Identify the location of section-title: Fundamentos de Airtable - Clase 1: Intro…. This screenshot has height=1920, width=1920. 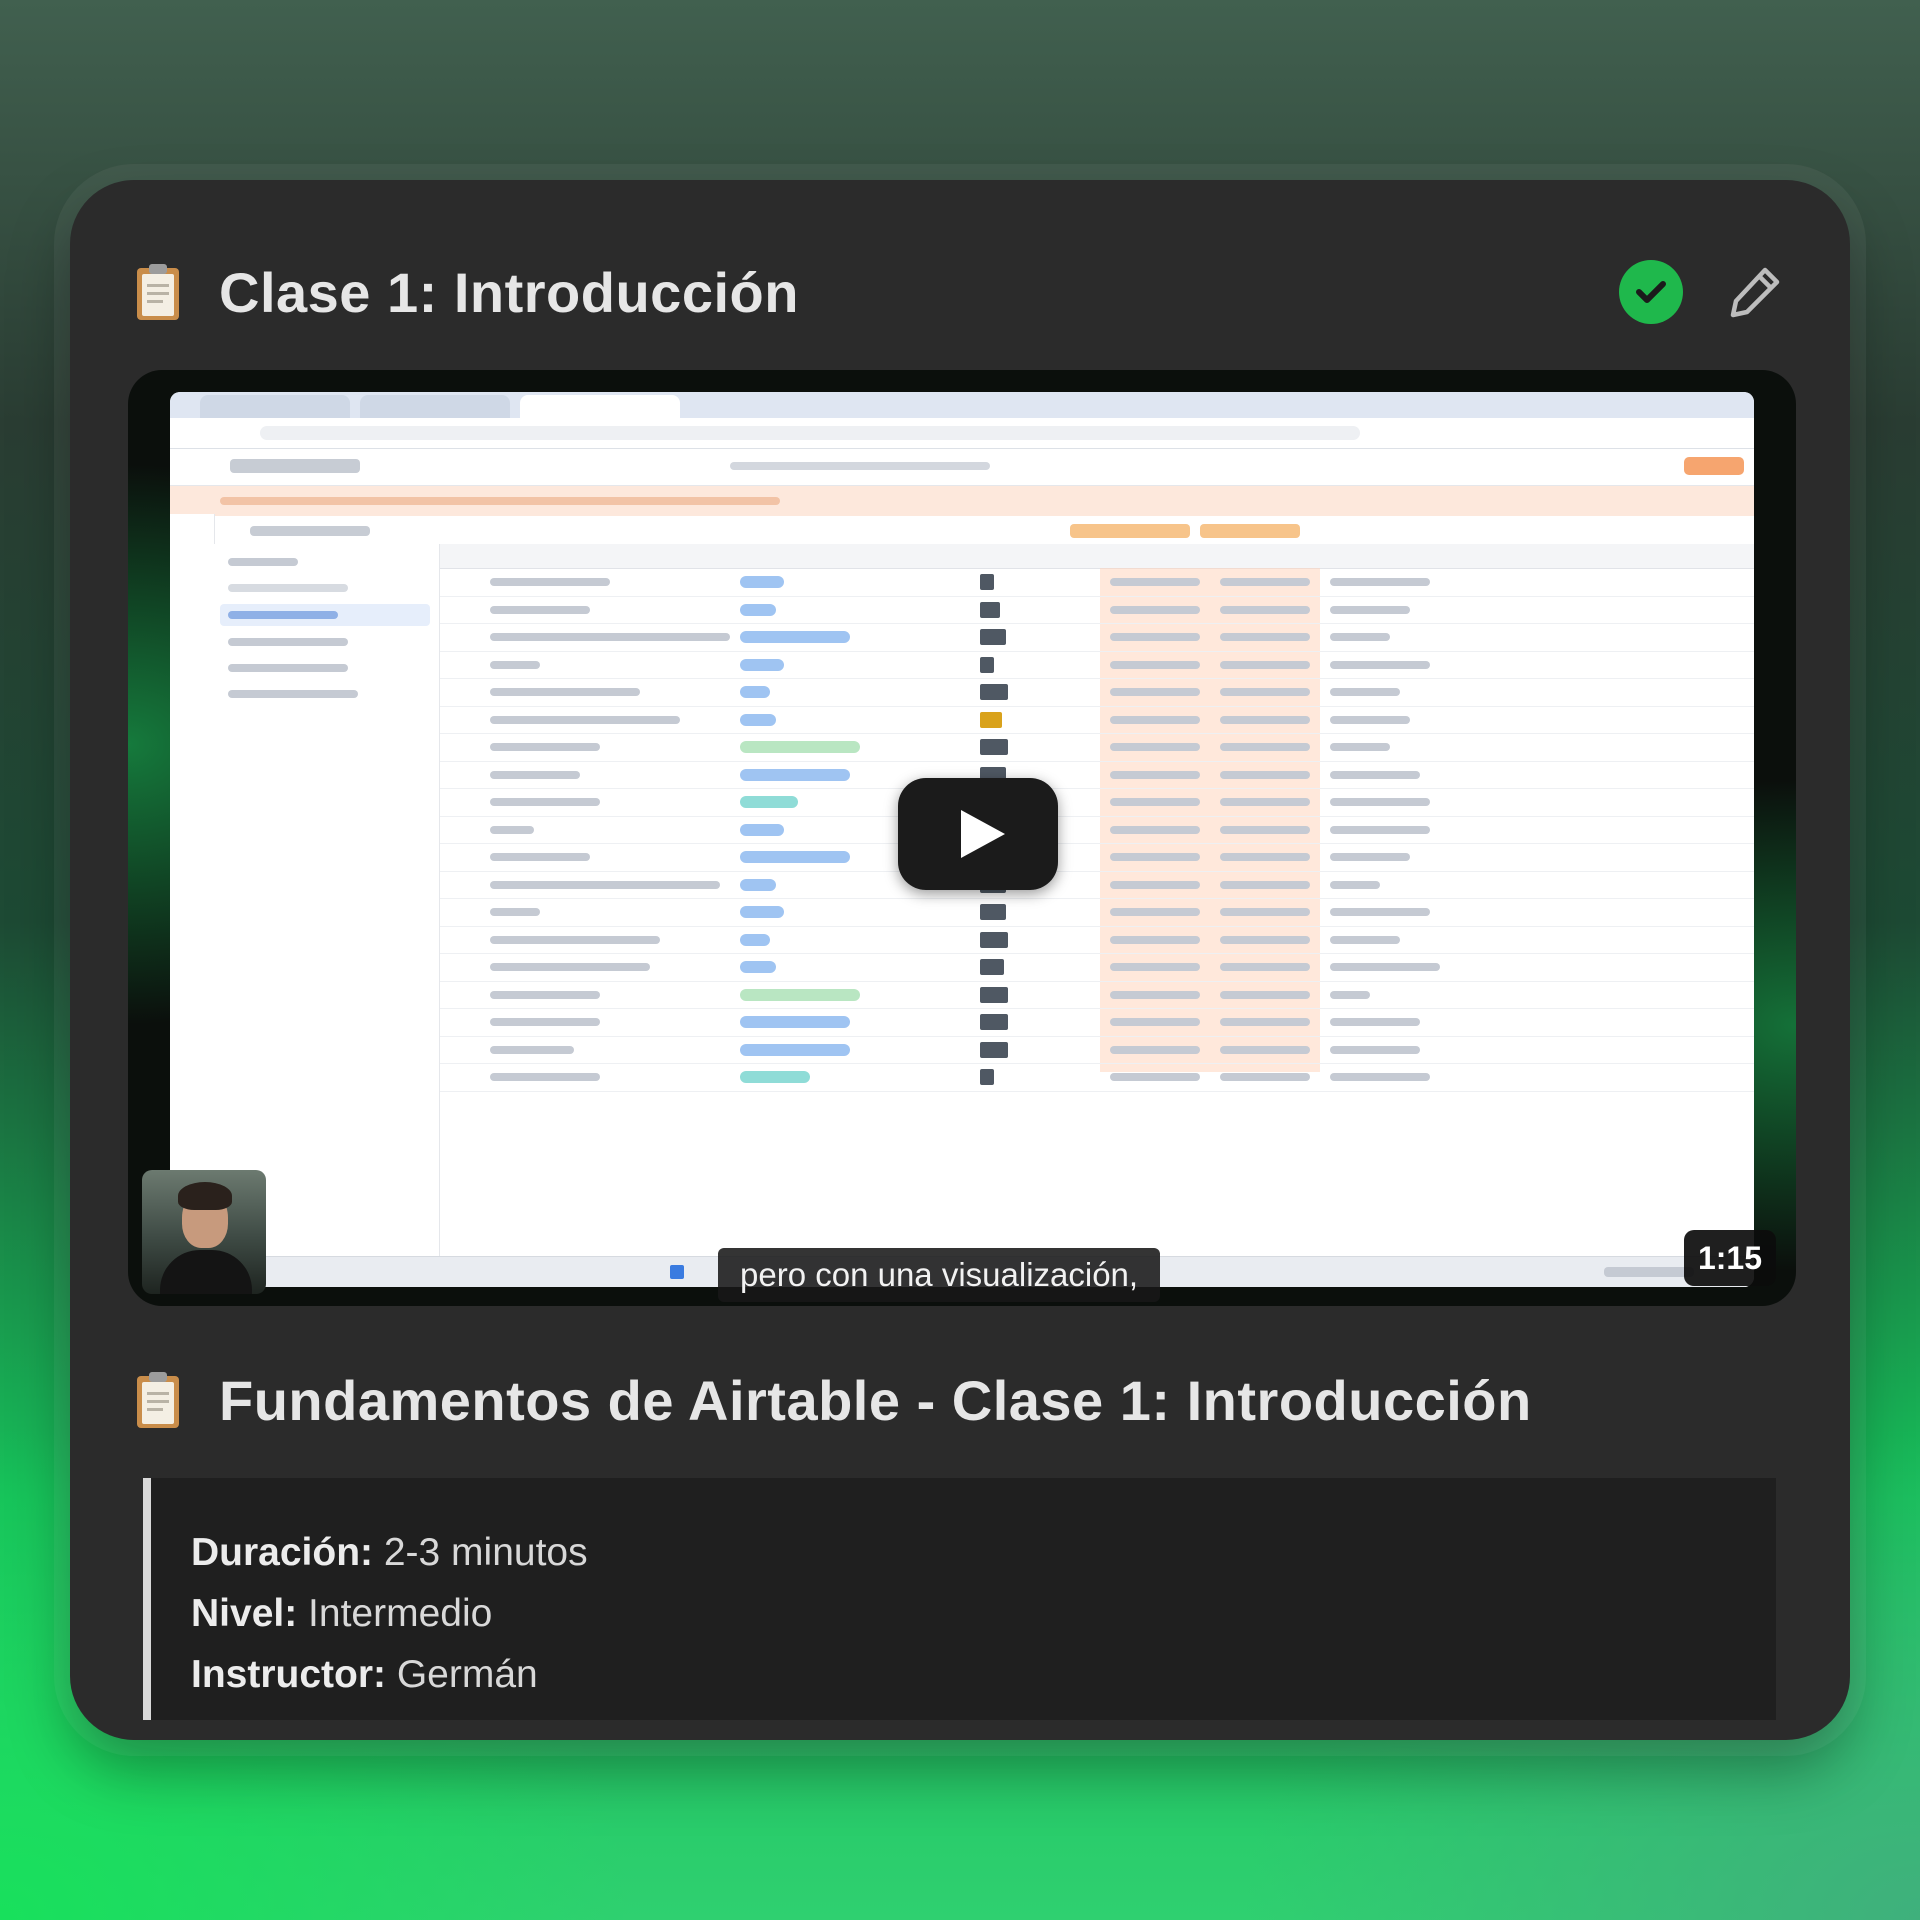
(875, 1400).